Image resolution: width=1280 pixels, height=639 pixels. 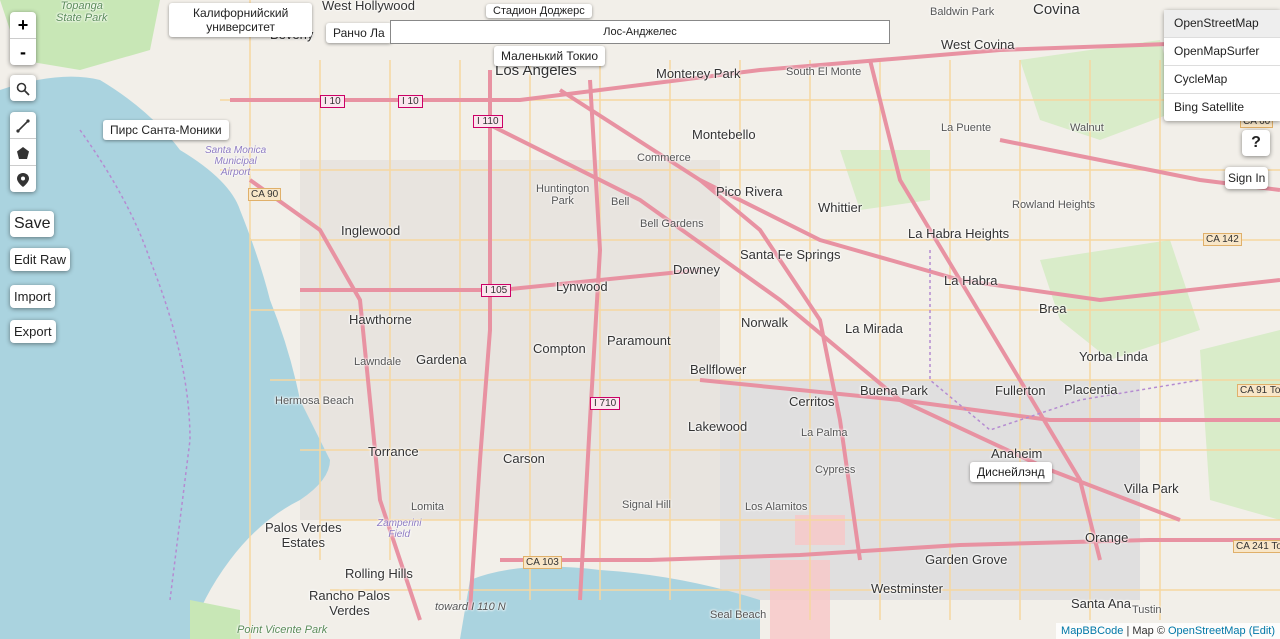 What do you see at coordinates (23, 52) in the screenshot?
I see `zoom-out-button: -` at bounding box center [23, 52].